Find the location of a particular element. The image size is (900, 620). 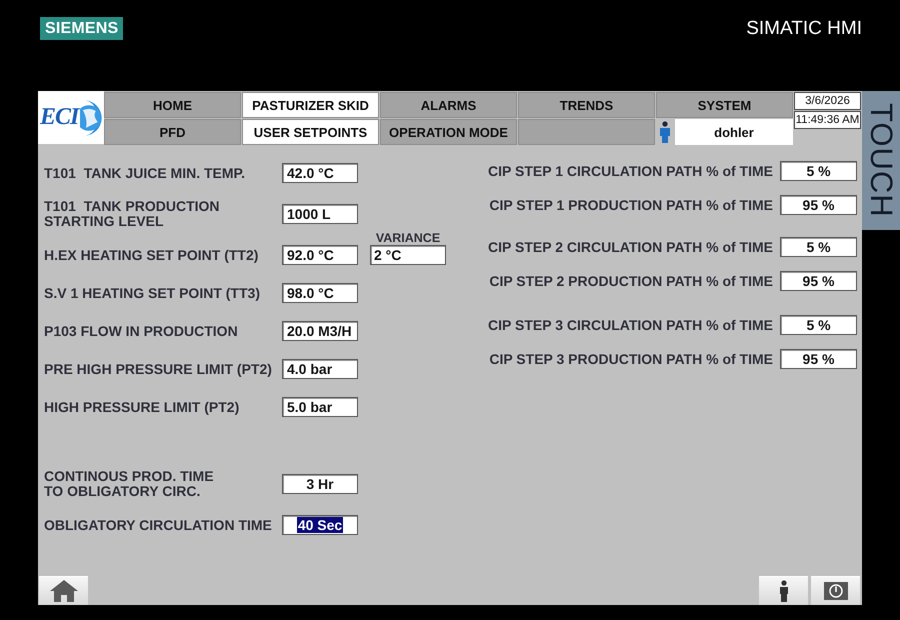

cip-label: CIP STEP 2 PRODUCTION PATH % of TIME is located at coordinates (631, 281).